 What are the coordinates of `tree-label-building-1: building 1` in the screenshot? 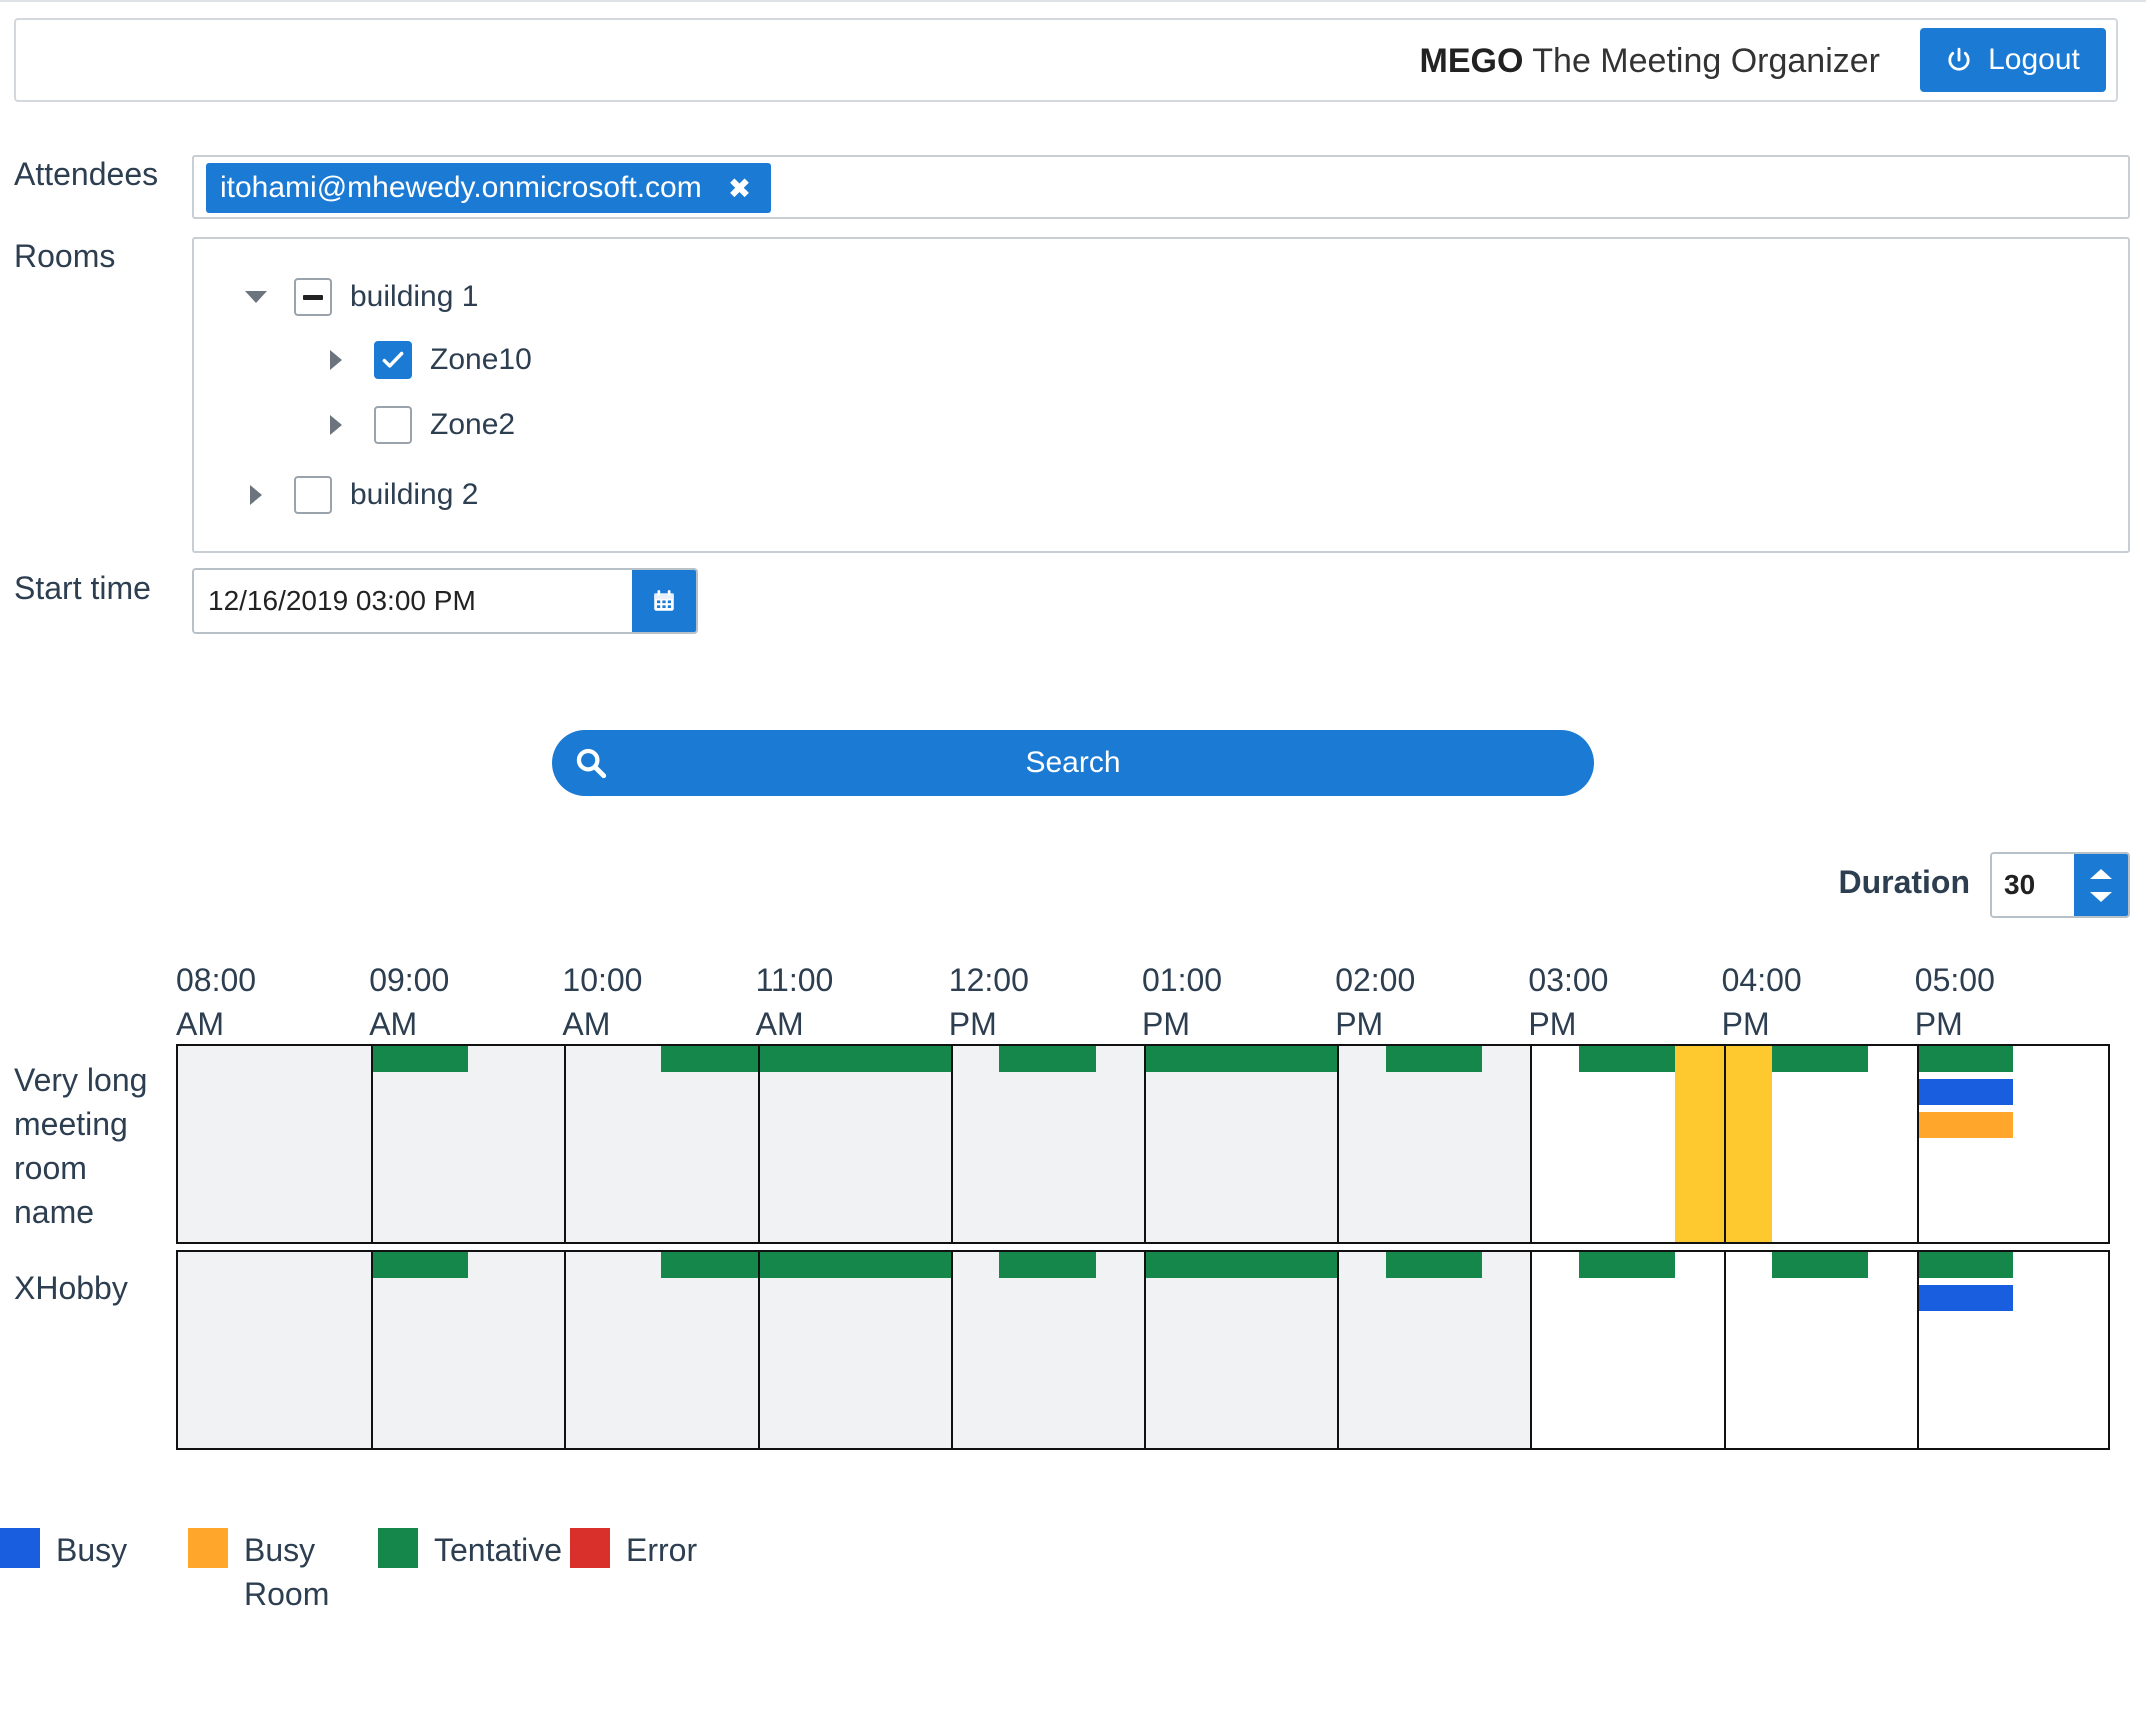 It's located at (414, 296).